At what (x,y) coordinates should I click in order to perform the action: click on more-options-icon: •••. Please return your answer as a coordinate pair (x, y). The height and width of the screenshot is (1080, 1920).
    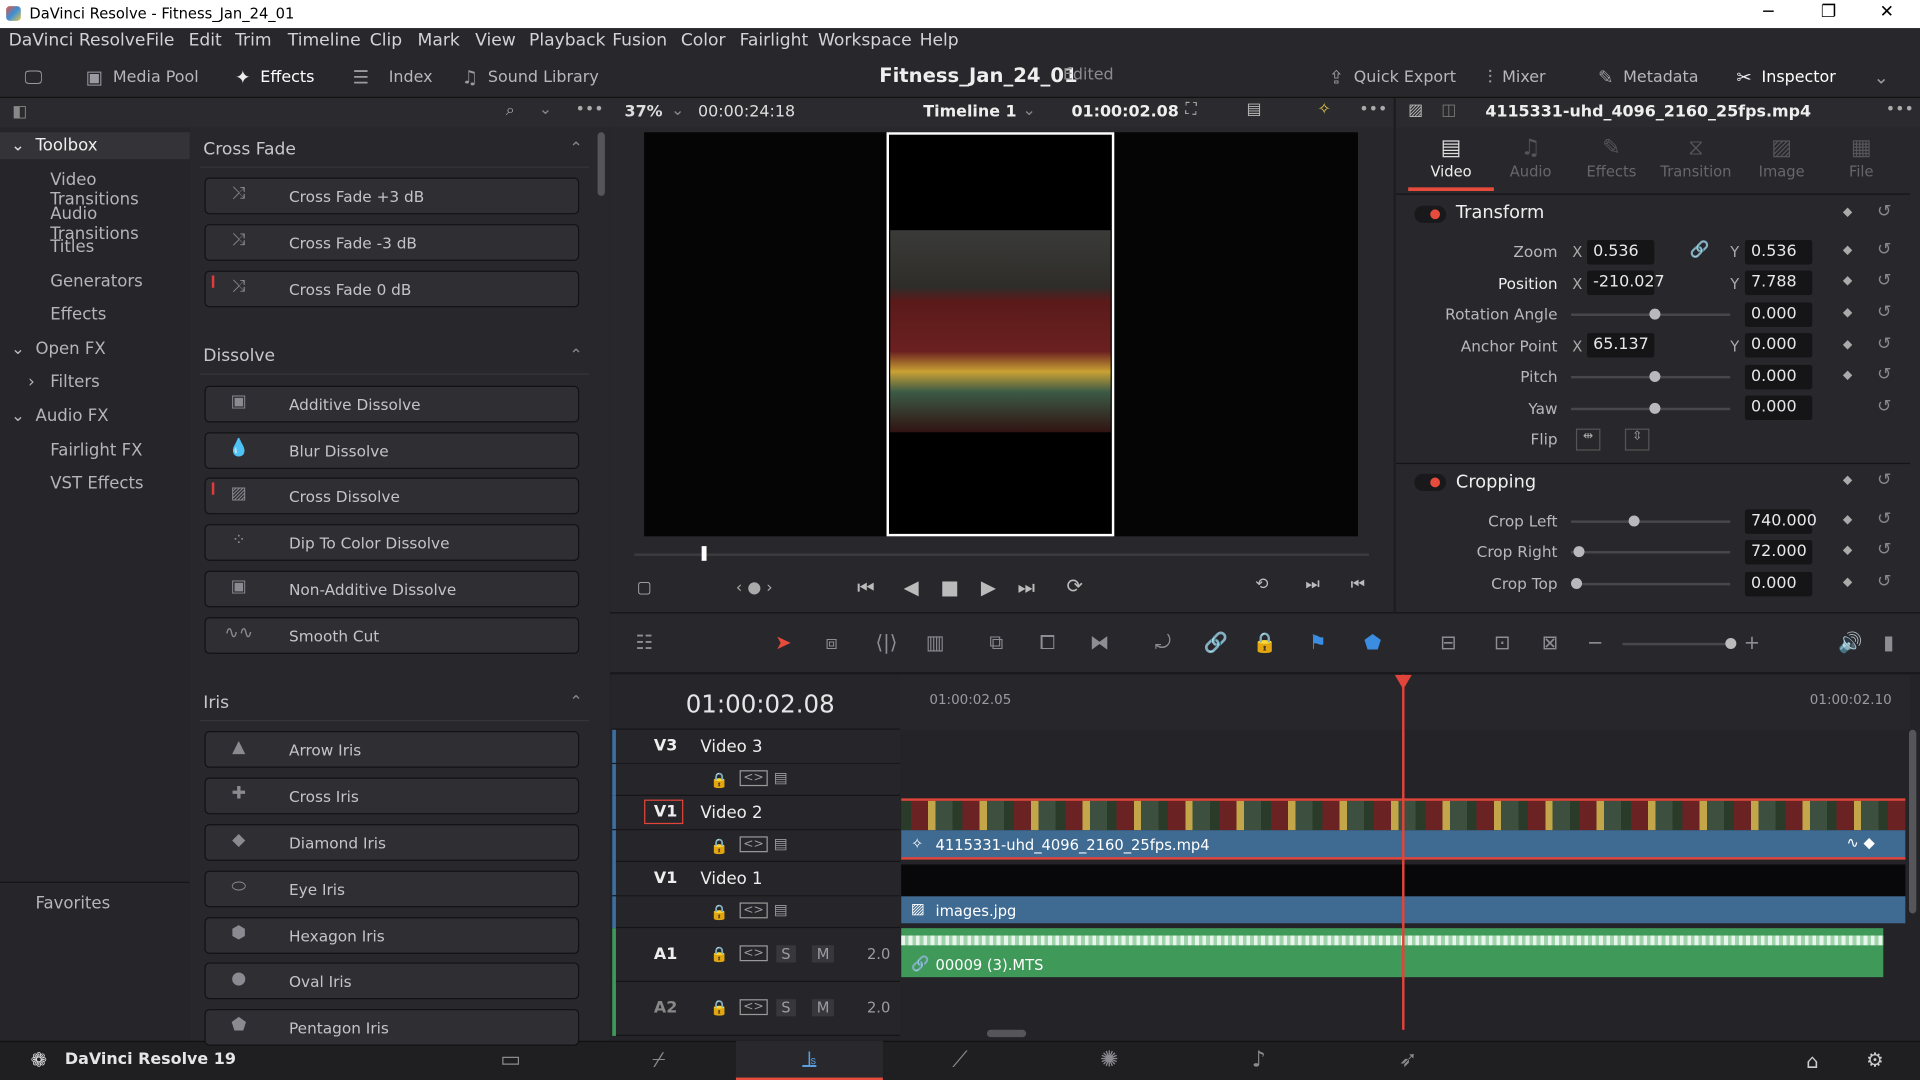
    Looking at the image, I should click on (590, 109).